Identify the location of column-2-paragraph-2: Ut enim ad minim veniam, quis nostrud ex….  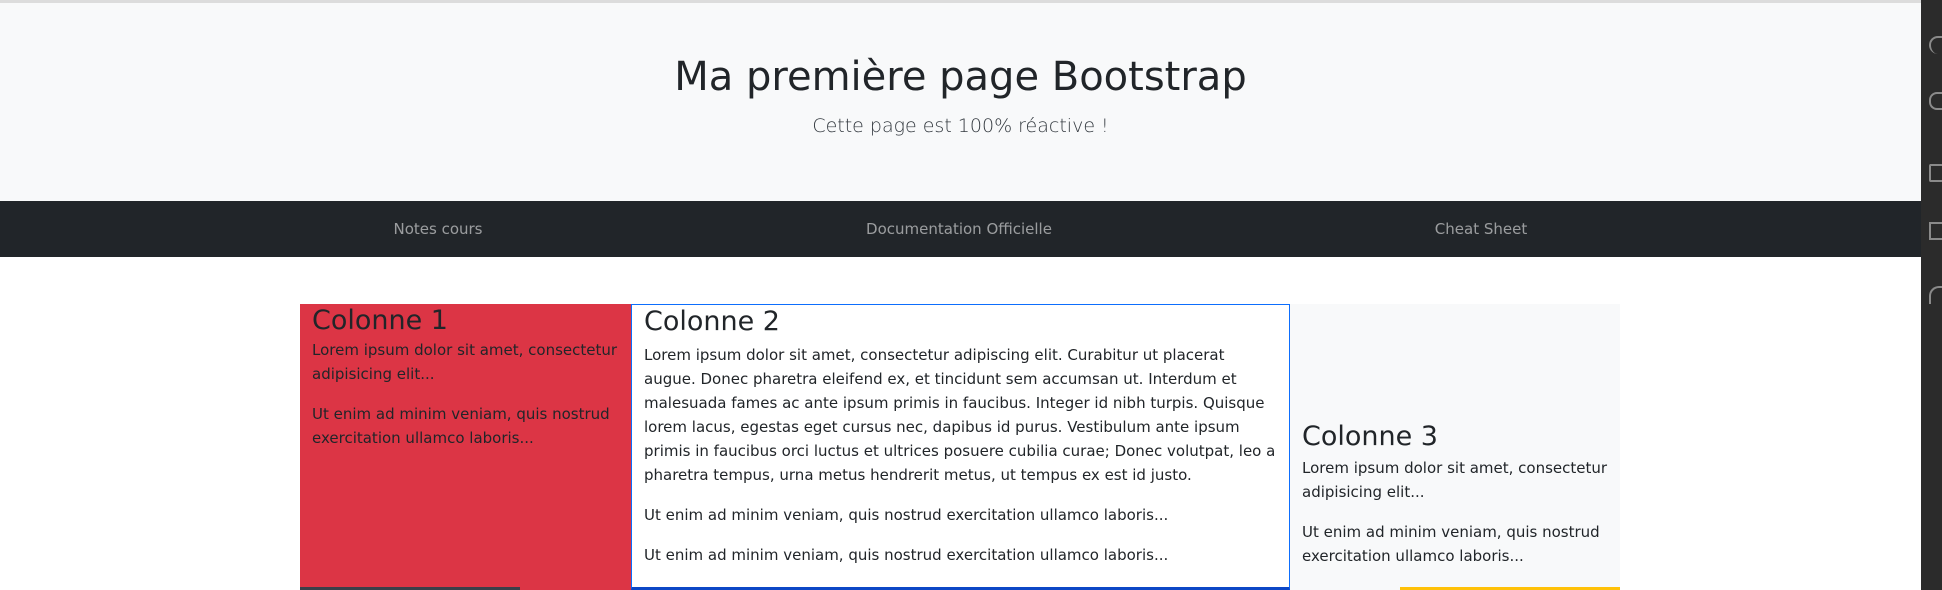
(906, 515).